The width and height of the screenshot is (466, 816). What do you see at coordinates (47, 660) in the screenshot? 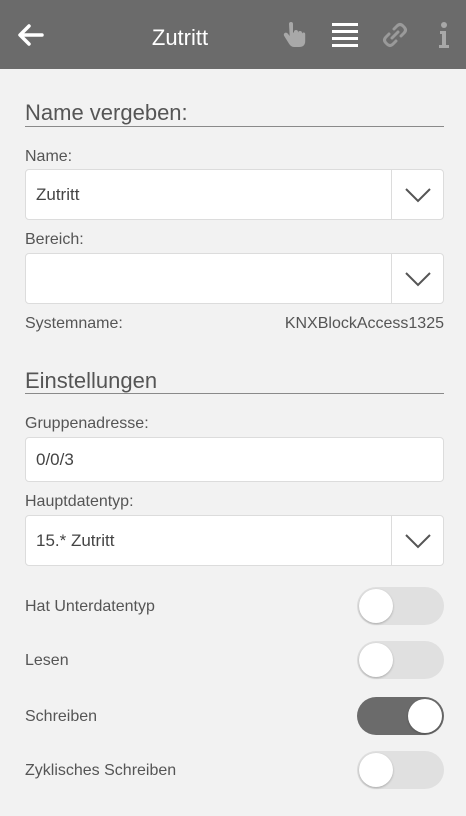
I see `toggle-label: Lesen` at bounding box center [47, 660].